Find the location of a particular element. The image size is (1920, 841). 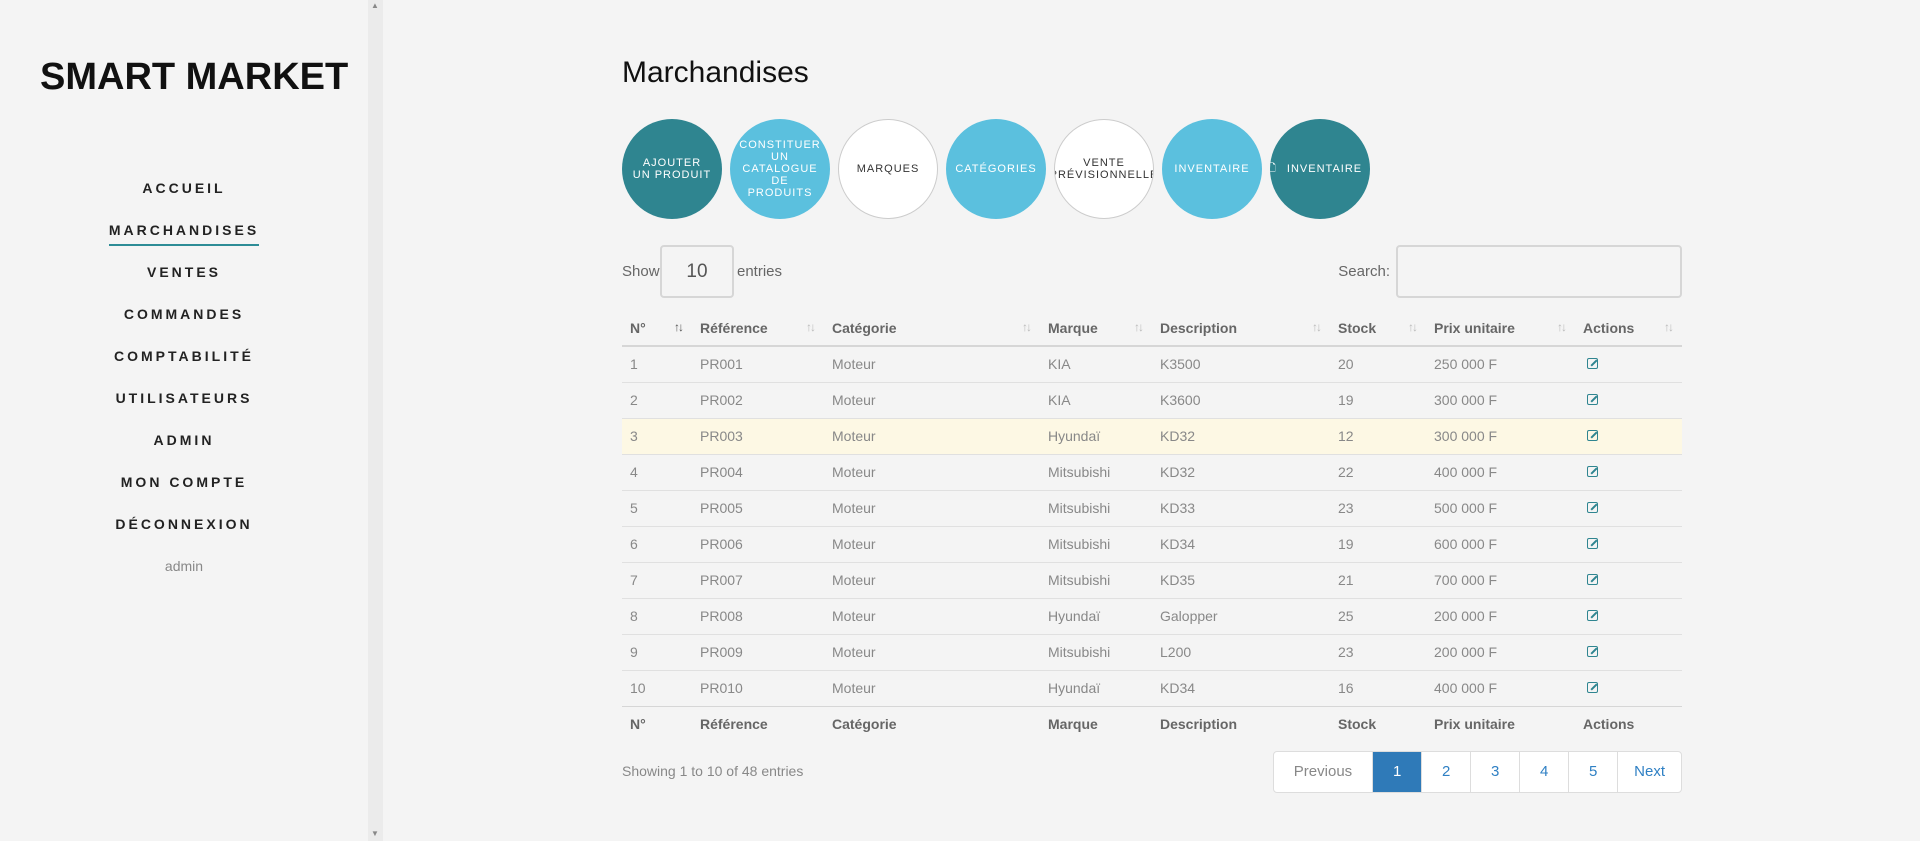

table-row: 7 PR007 Moteur Mitsubishi KD35 21 700 000 F is located at coordinates (1152, 579).